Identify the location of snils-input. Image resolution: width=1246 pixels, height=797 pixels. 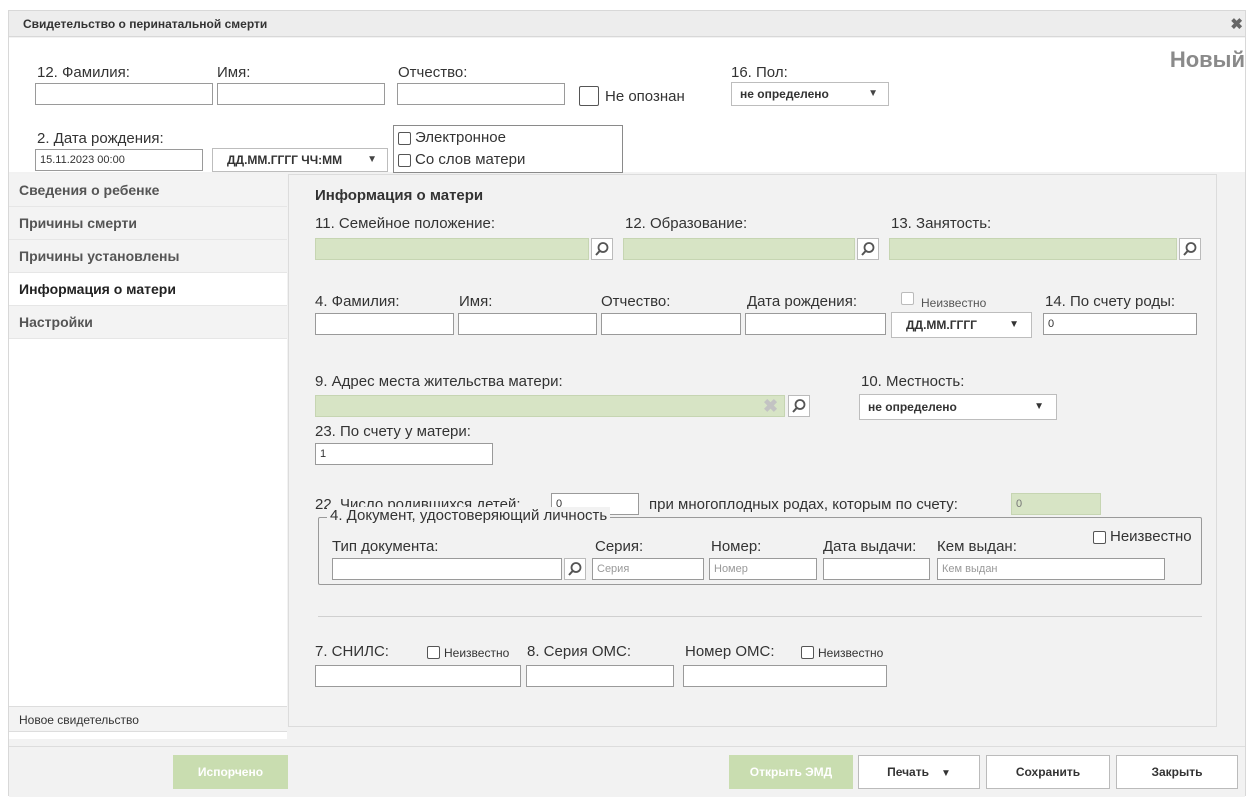
(418, 676).